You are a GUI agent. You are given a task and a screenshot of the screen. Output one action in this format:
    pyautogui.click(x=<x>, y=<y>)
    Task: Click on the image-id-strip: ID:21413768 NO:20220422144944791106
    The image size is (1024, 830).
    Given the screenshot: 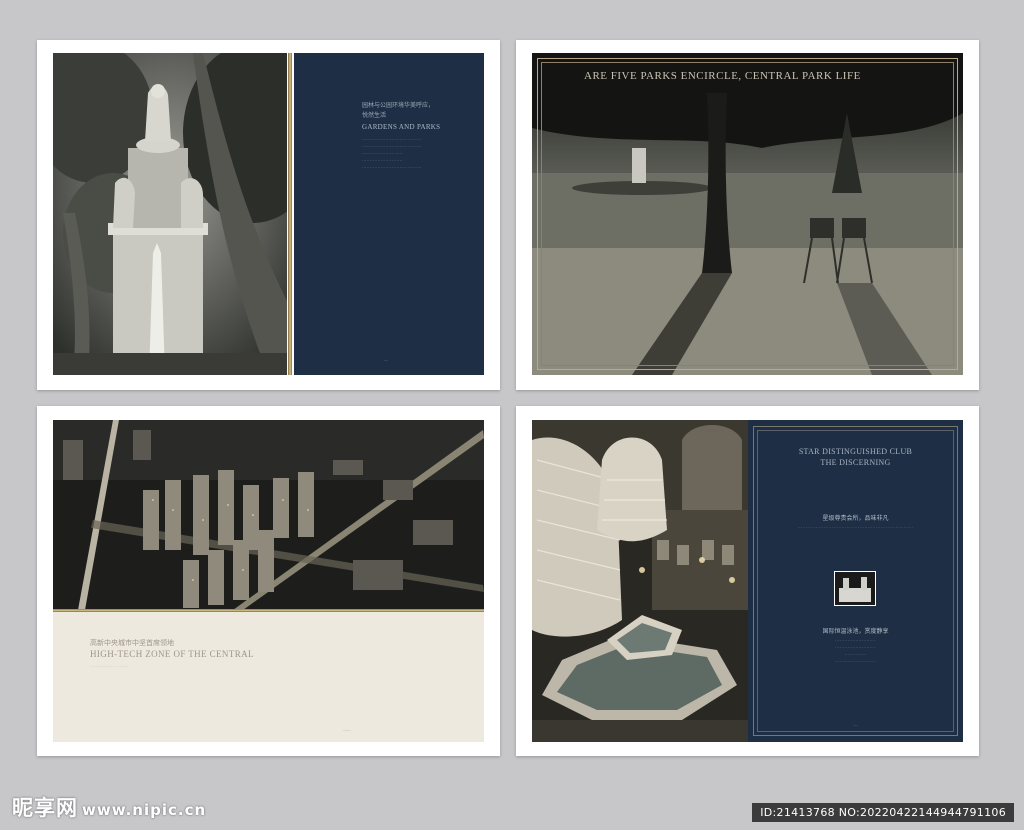 What is the action you would take?
    pyautogui.click(x=883, y=812)
    